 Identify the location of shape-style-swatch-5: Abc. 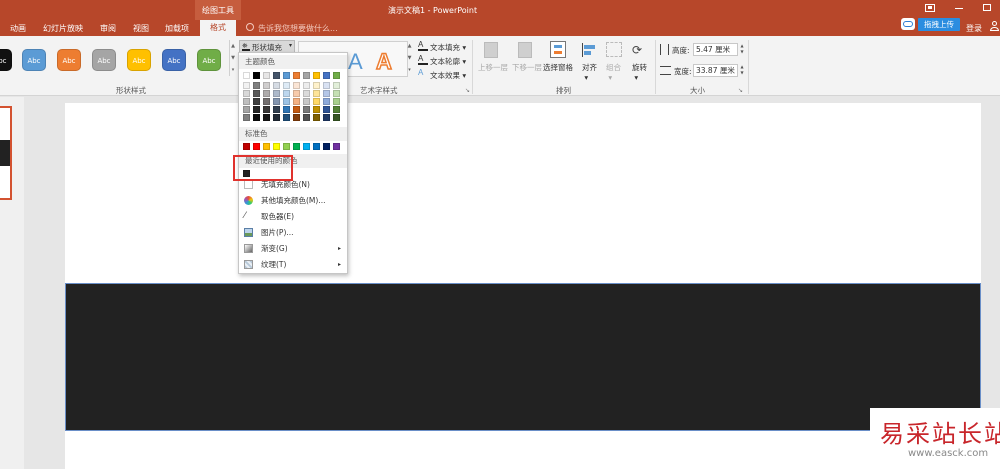
(139, 60).